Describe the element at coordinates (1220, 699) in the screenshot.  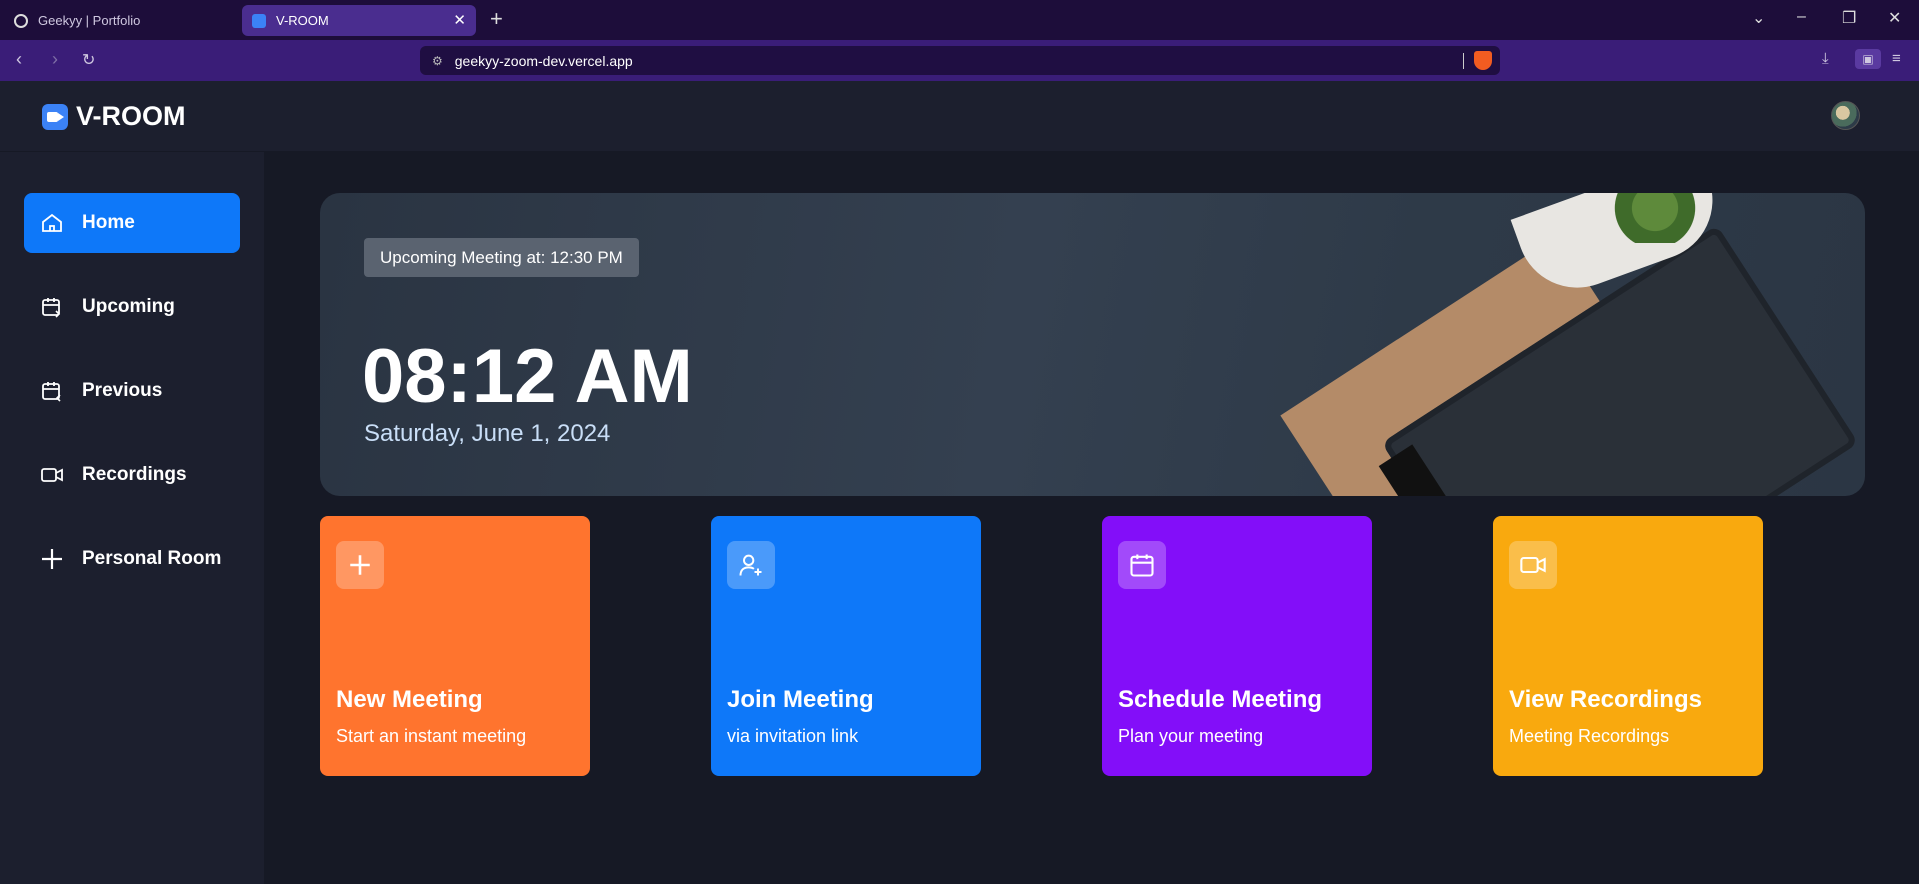
I see `card-title: Schedule Meeting` at that location.